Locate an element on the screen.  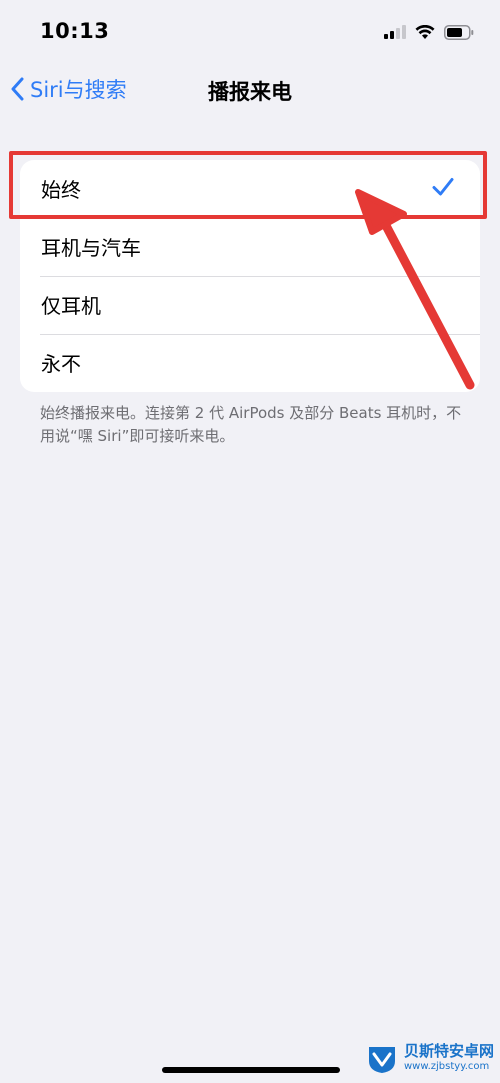
status-bar: 10:13 is located at coordinates (250, 31).